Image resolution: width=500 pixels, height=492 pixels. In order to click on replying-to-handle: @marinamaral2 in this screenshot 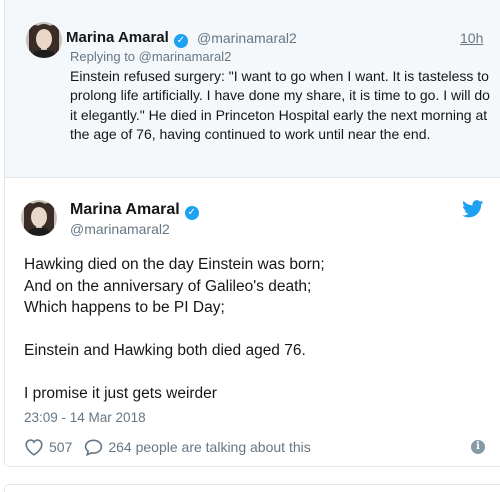, I will do `click(185, 56)`.